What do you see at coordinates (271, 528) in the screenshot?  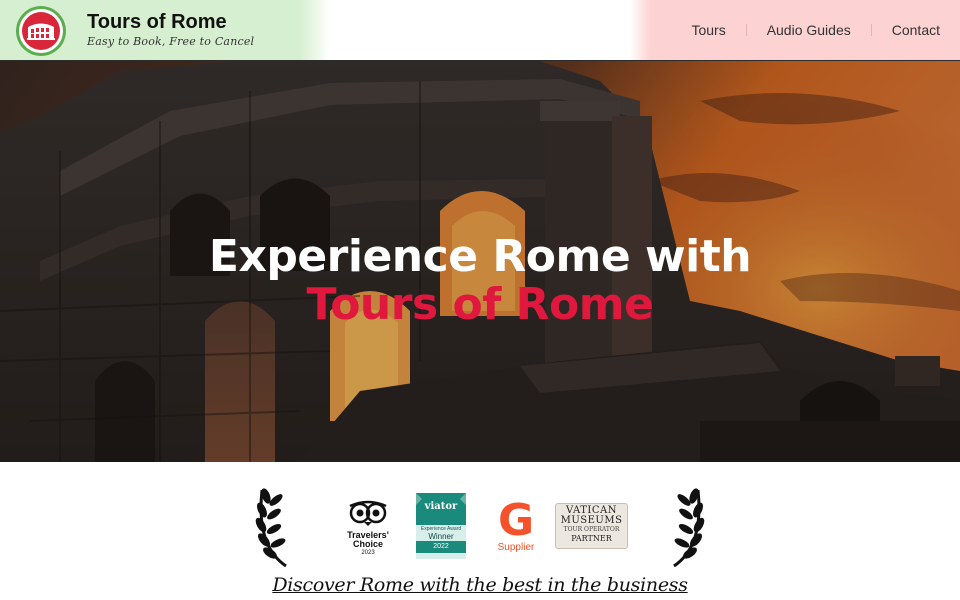 I see `laurel-left-icon` at bounding box center [271, 528].